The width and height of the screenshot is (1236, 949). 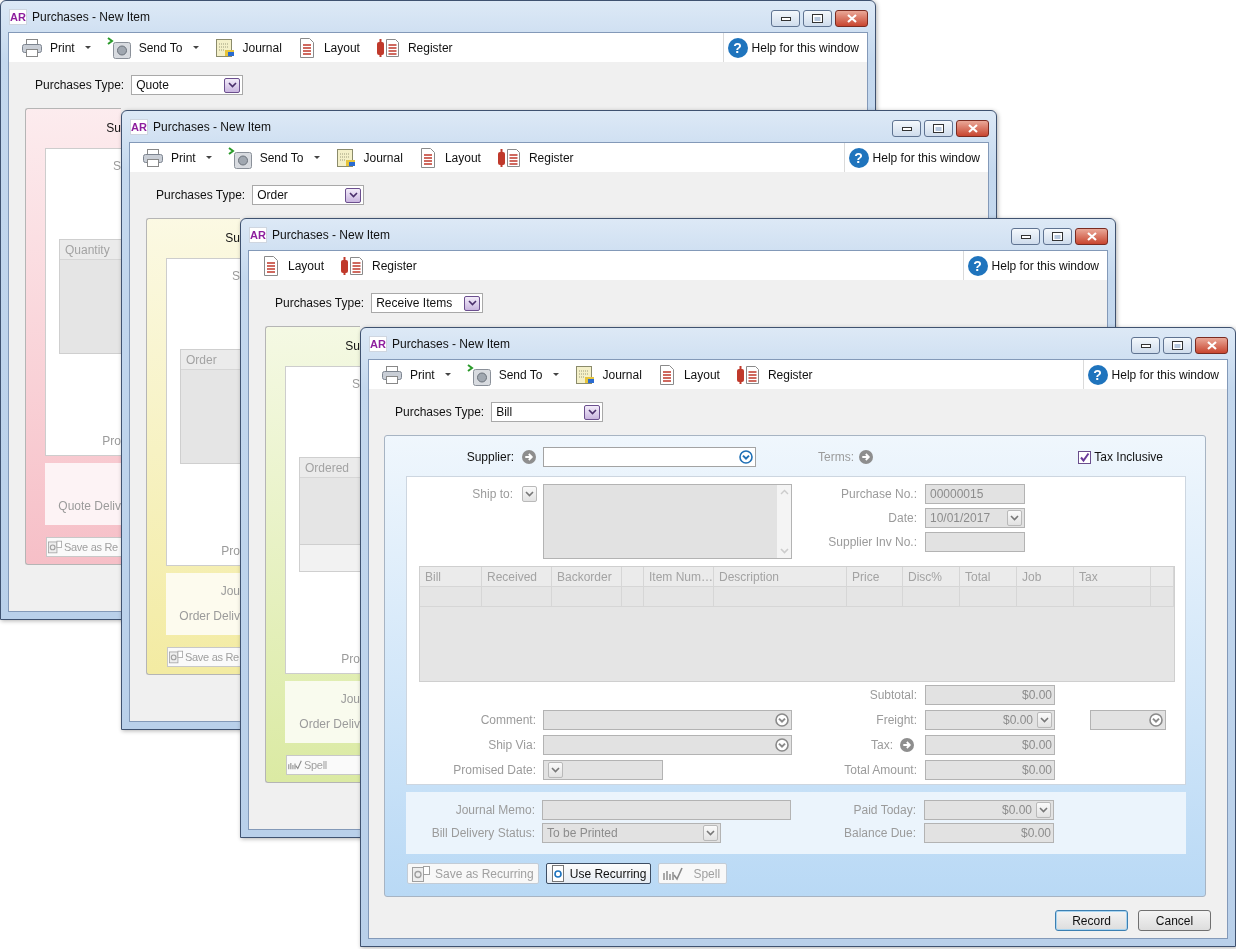 I want to click on dialog-button: Cancel, so click(x=1174, y=920).